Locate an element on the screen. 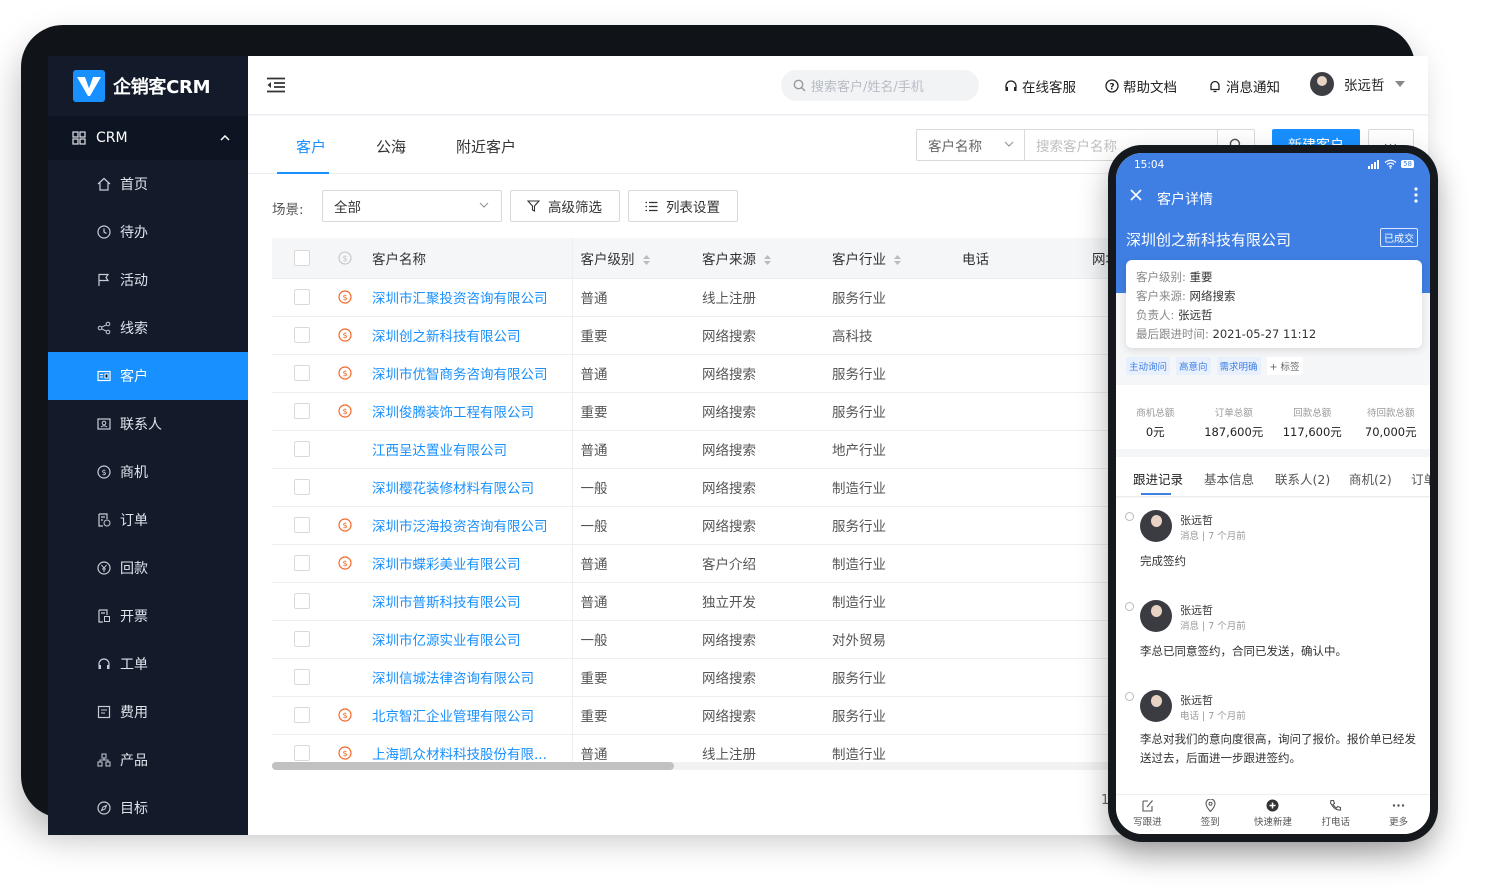 The image size is (1500, 895). tab-public-pool: 公海 is located at coordinates (391, 146).